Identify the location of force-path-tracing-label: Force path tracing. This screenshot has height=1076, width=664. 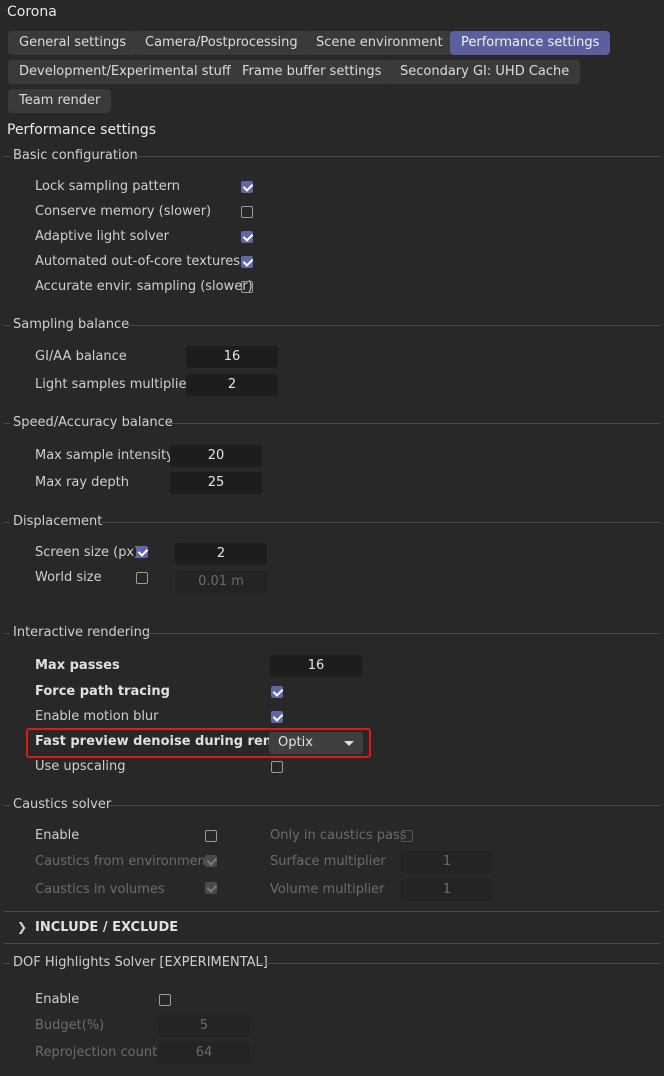
(102, 691).